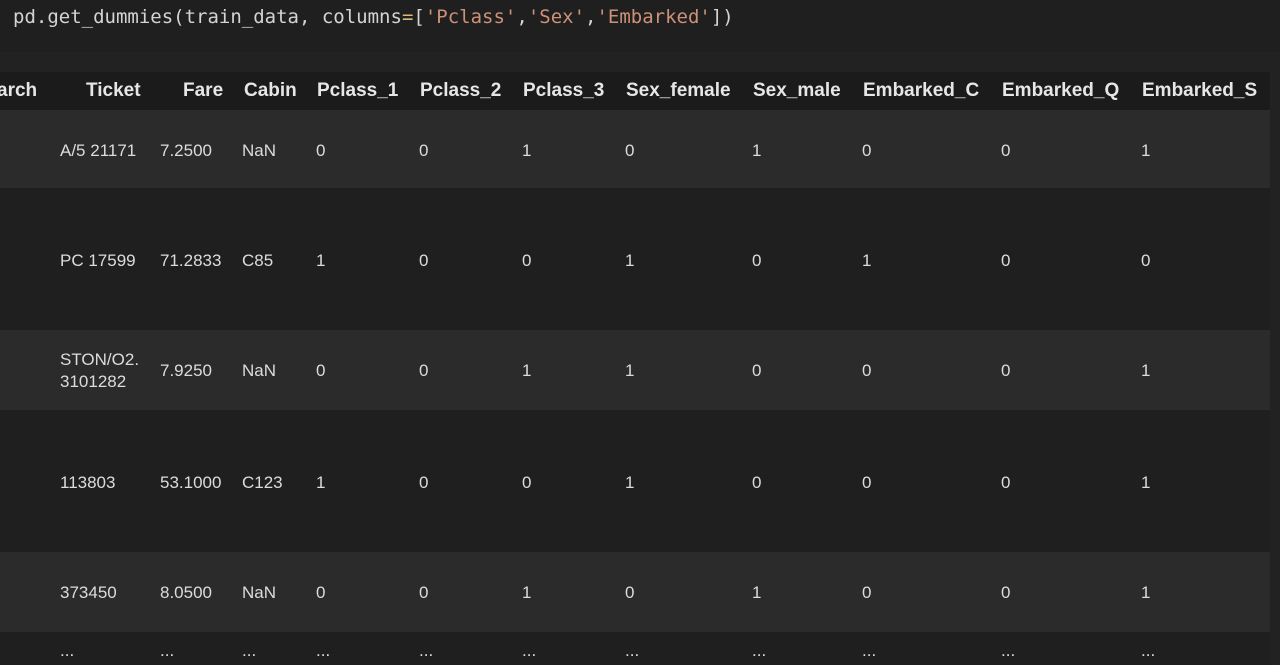 This screenshot has width=1280, height=665. Describe the element at coordinates (921, 90) in the screenshot. I see `col-header-embarked-c: Embarked_C` at that location.